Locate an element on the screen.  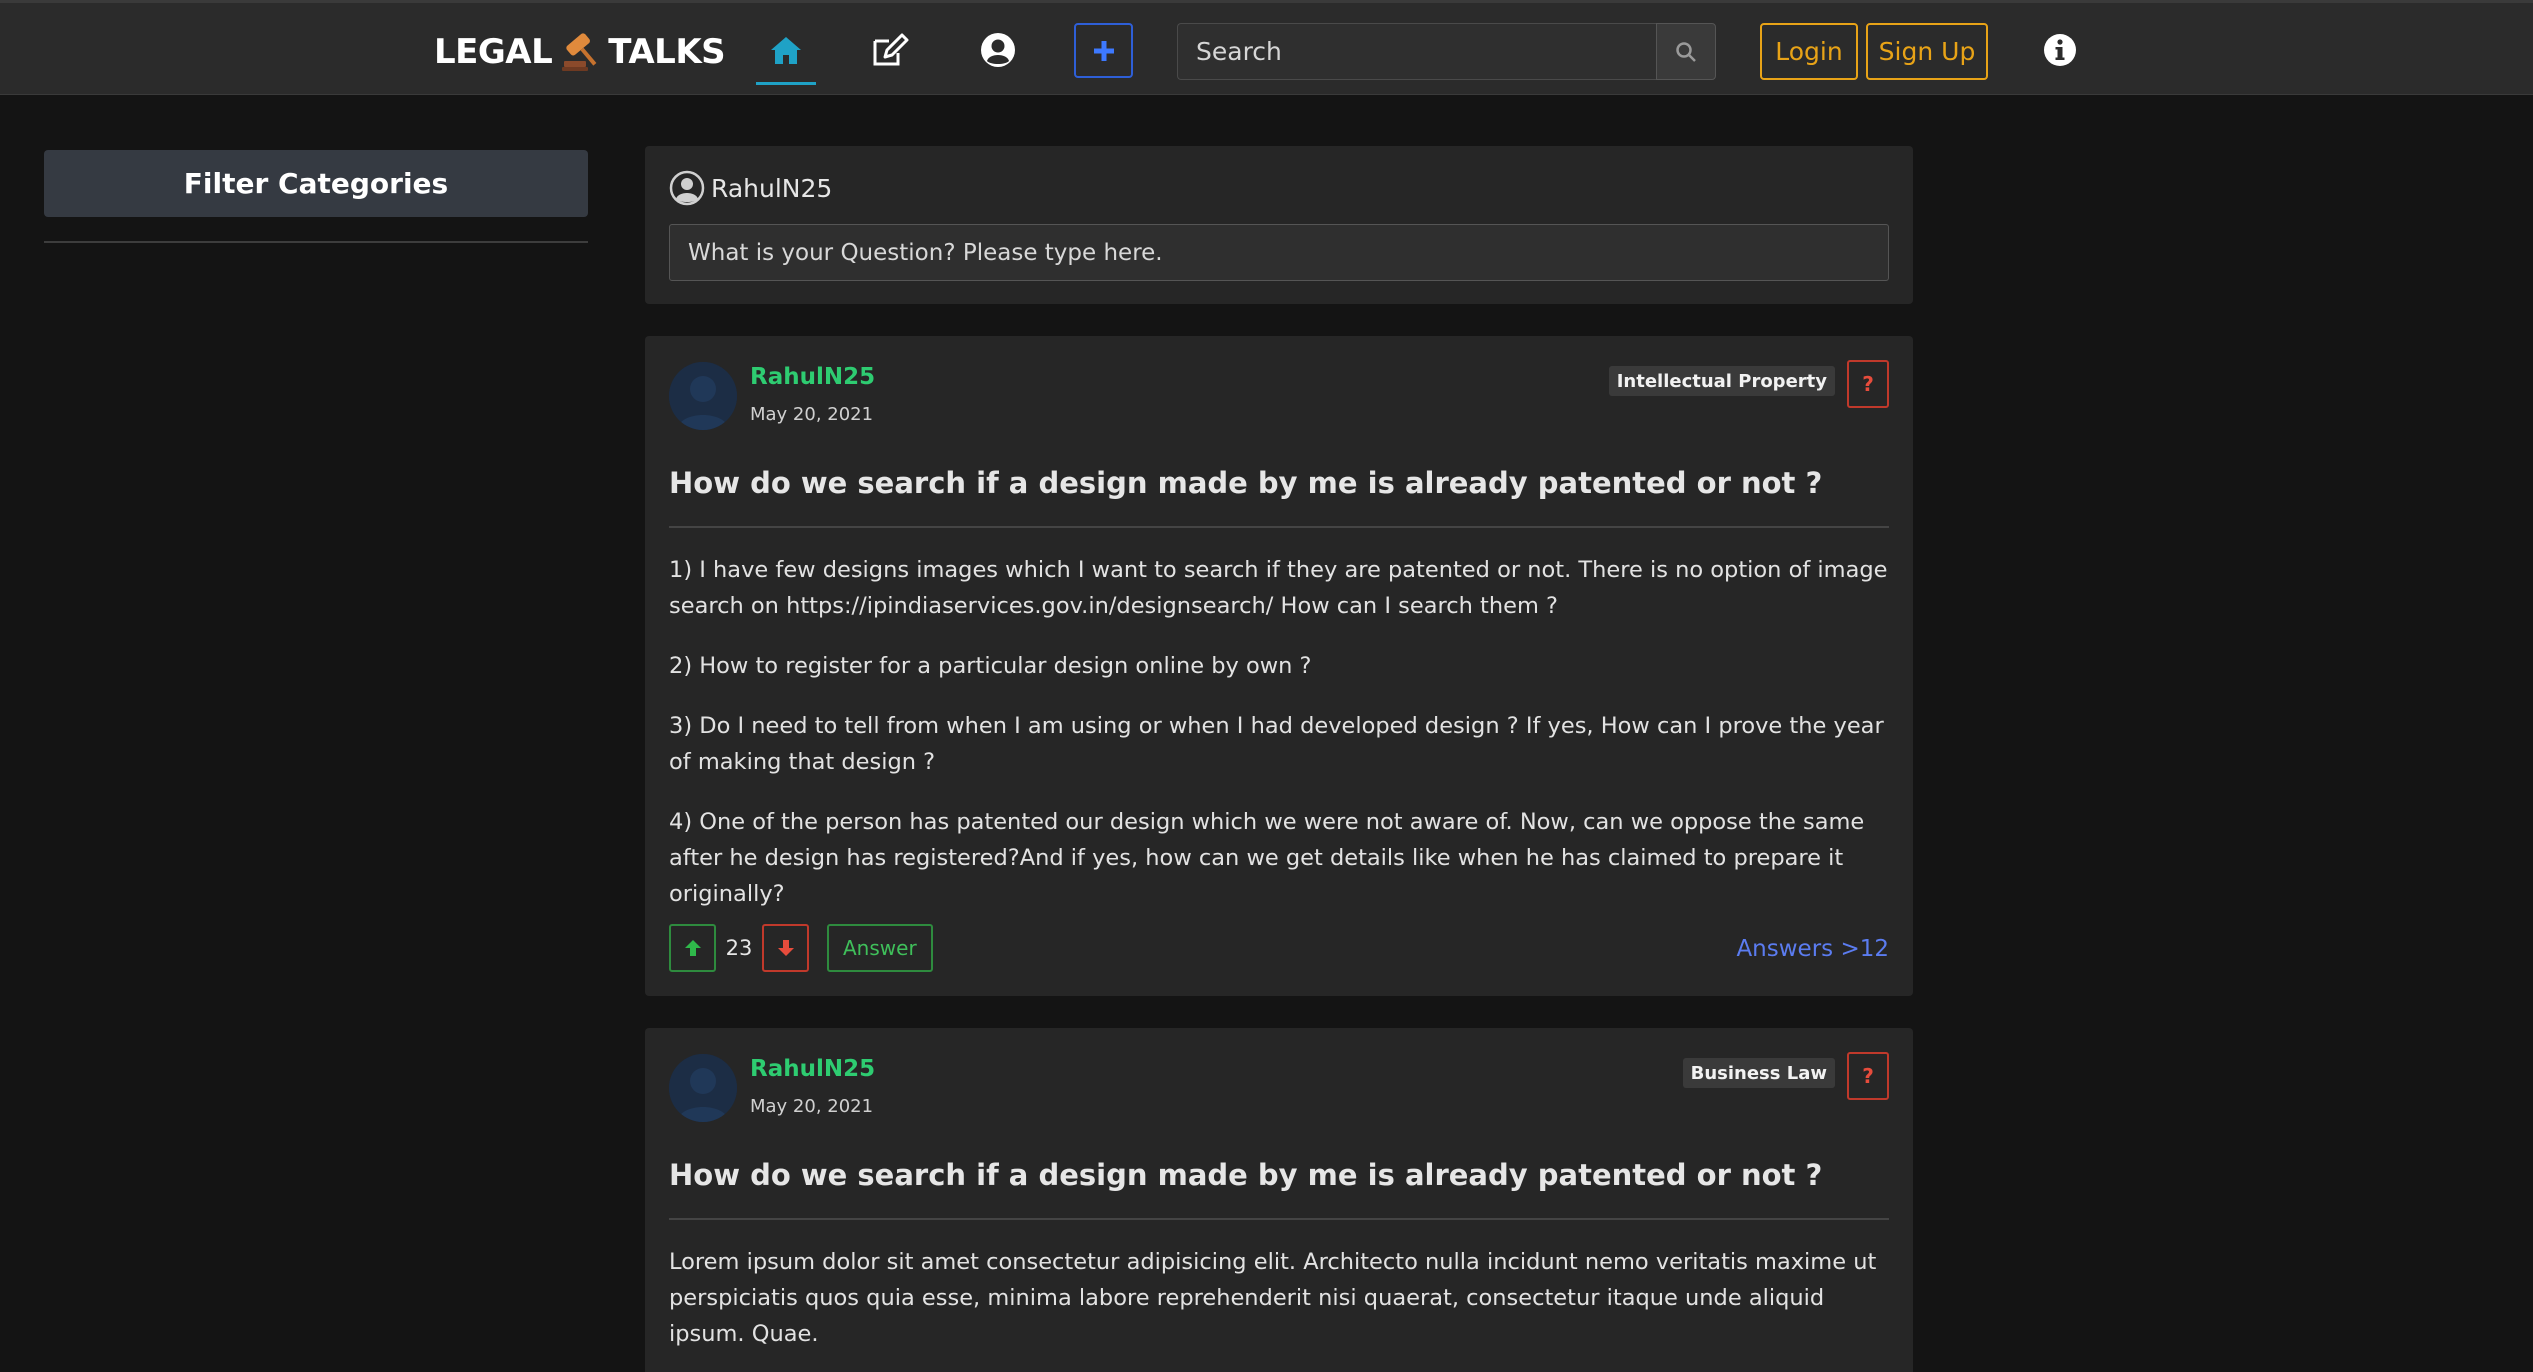
ask-user: RahulN25 is located at coordinates (750, 188).